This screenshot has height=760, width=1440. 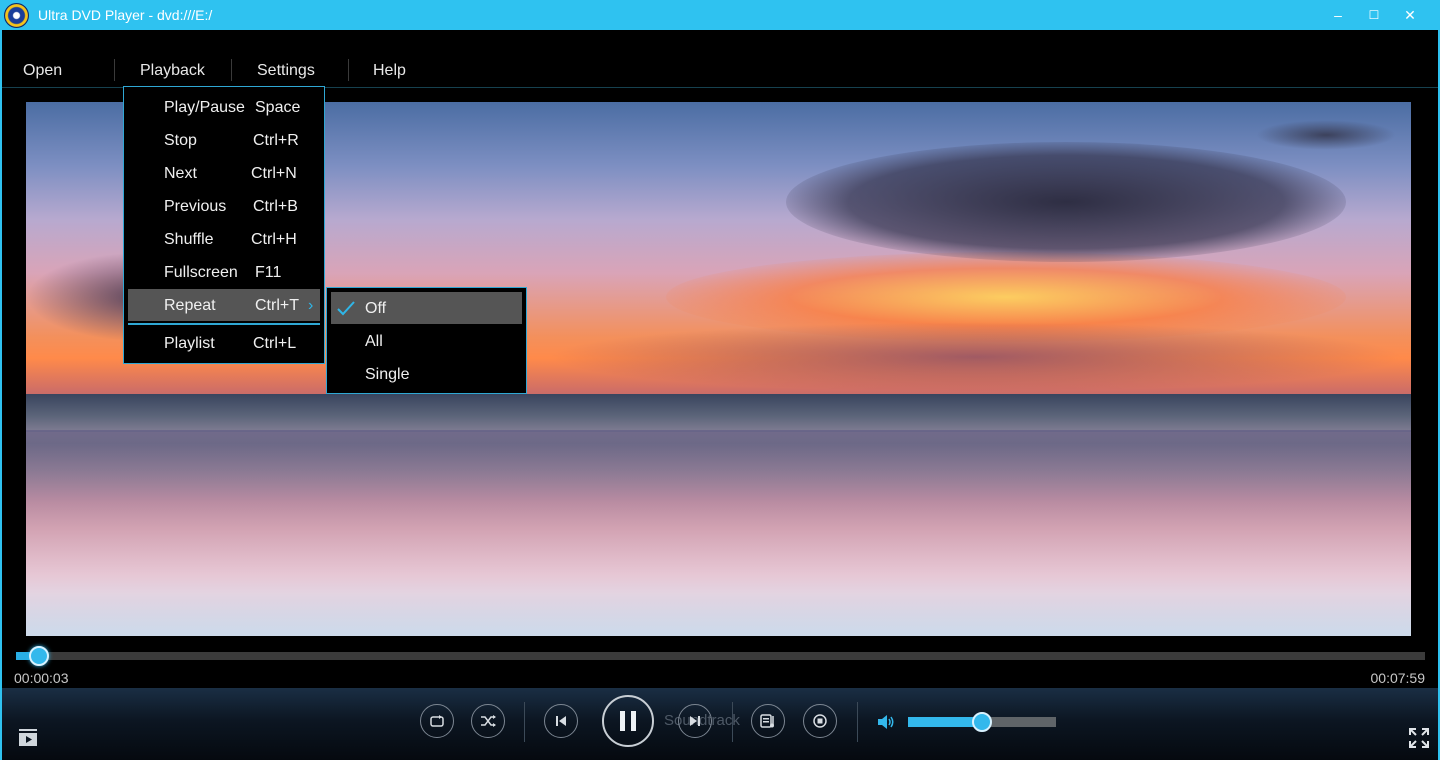 What do you see at coordinates (224, 140) in the screenshot?
I see `menu-item-stop: Stop Ctrl+R` at bounding box center [224, 140].